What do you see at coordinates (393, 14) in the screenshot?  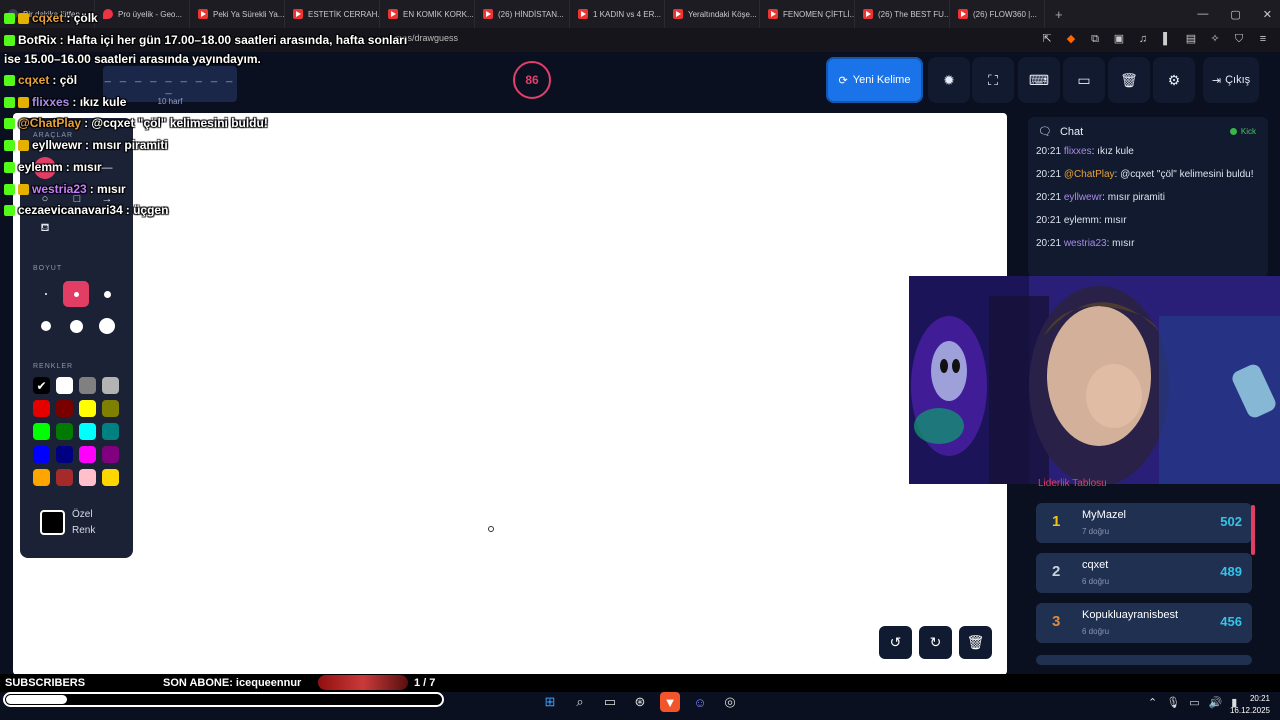 I see `youtube-icon` at bounding box center [393, 14].